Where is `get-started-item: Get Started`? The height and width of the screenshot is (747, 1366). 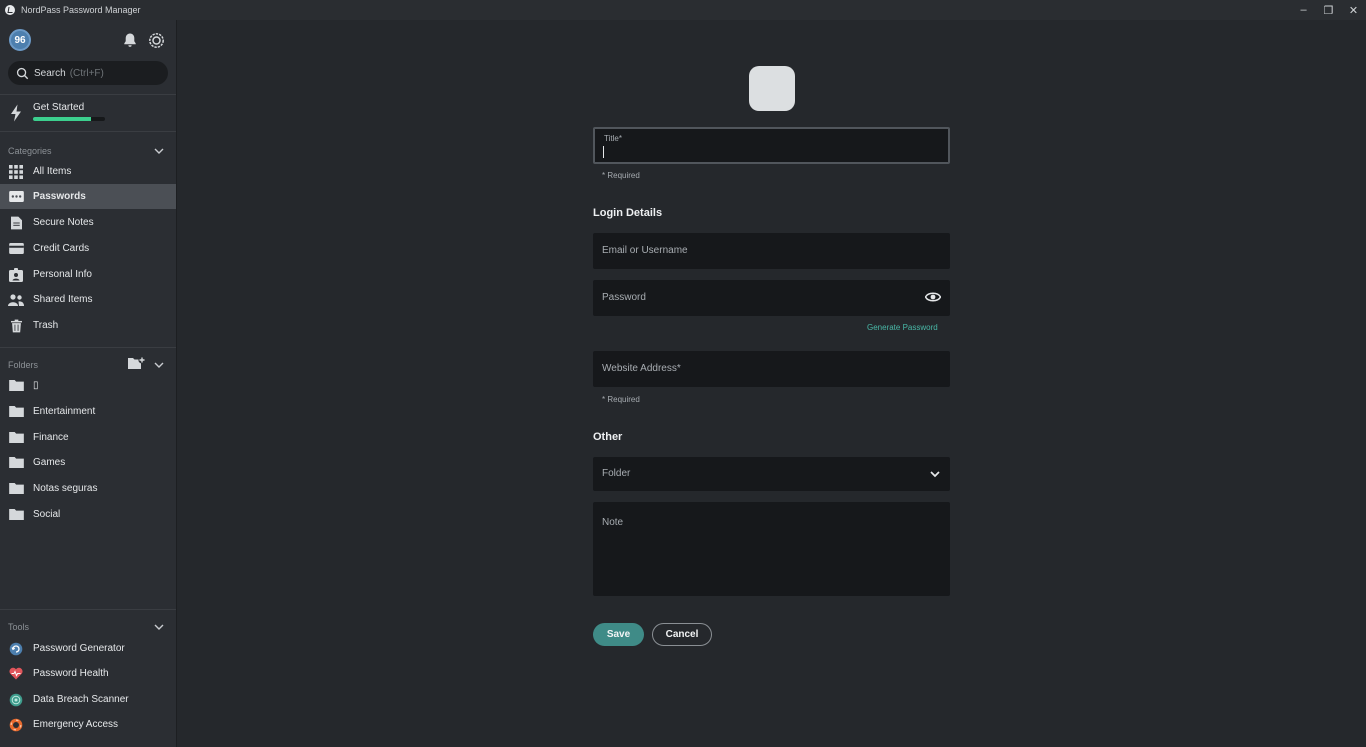 get-started-item: Get Started is located at coordinates (88, 115).